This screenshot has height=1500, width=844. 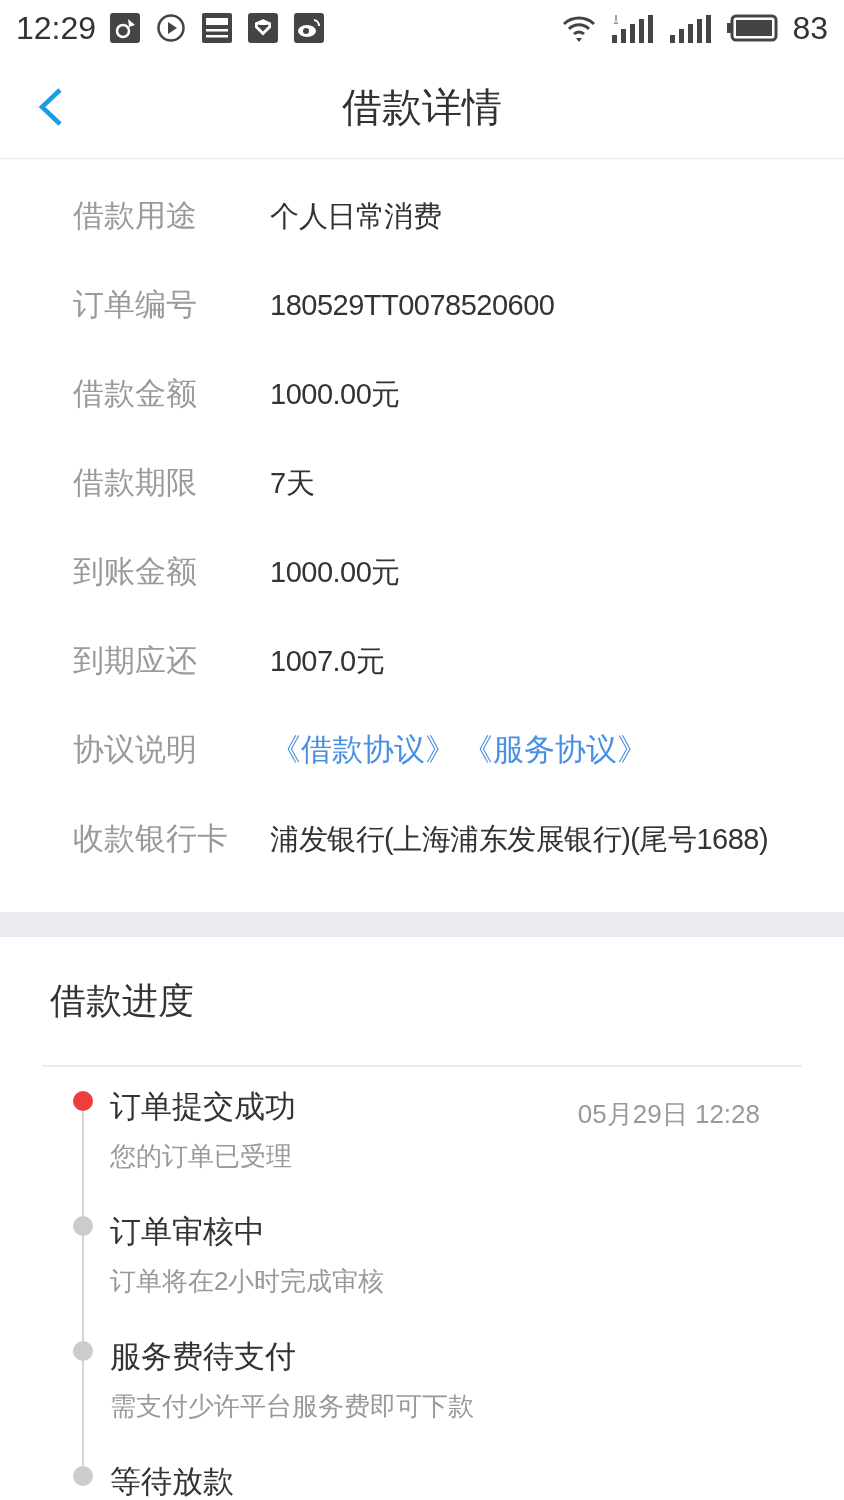 What do you see at coordinates (203, 1107) in the screenshot?
I see `step-title: 订单提交成功` at bounding box center [203, 1107].